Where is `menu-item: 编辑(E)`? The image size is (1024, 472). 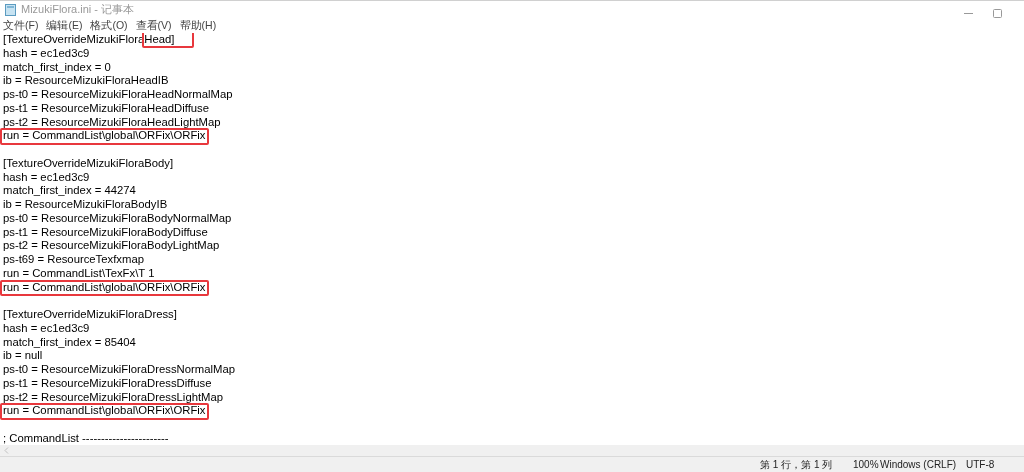 menu-item: 编辑(E) is located at coordinates (64, 25).